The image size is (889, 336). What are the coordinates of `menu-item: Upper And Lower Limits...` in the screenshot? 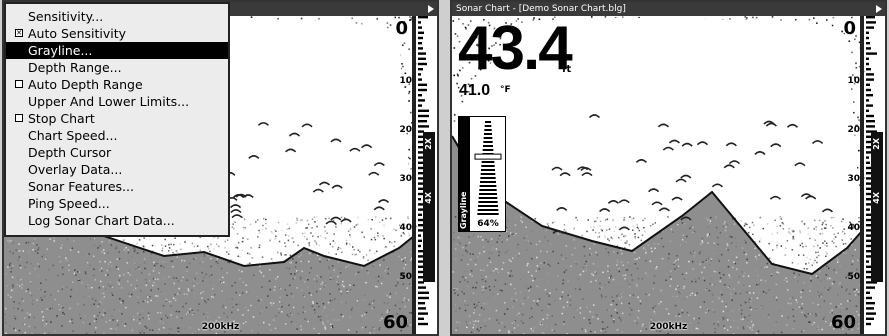 It's located at (117, 101).